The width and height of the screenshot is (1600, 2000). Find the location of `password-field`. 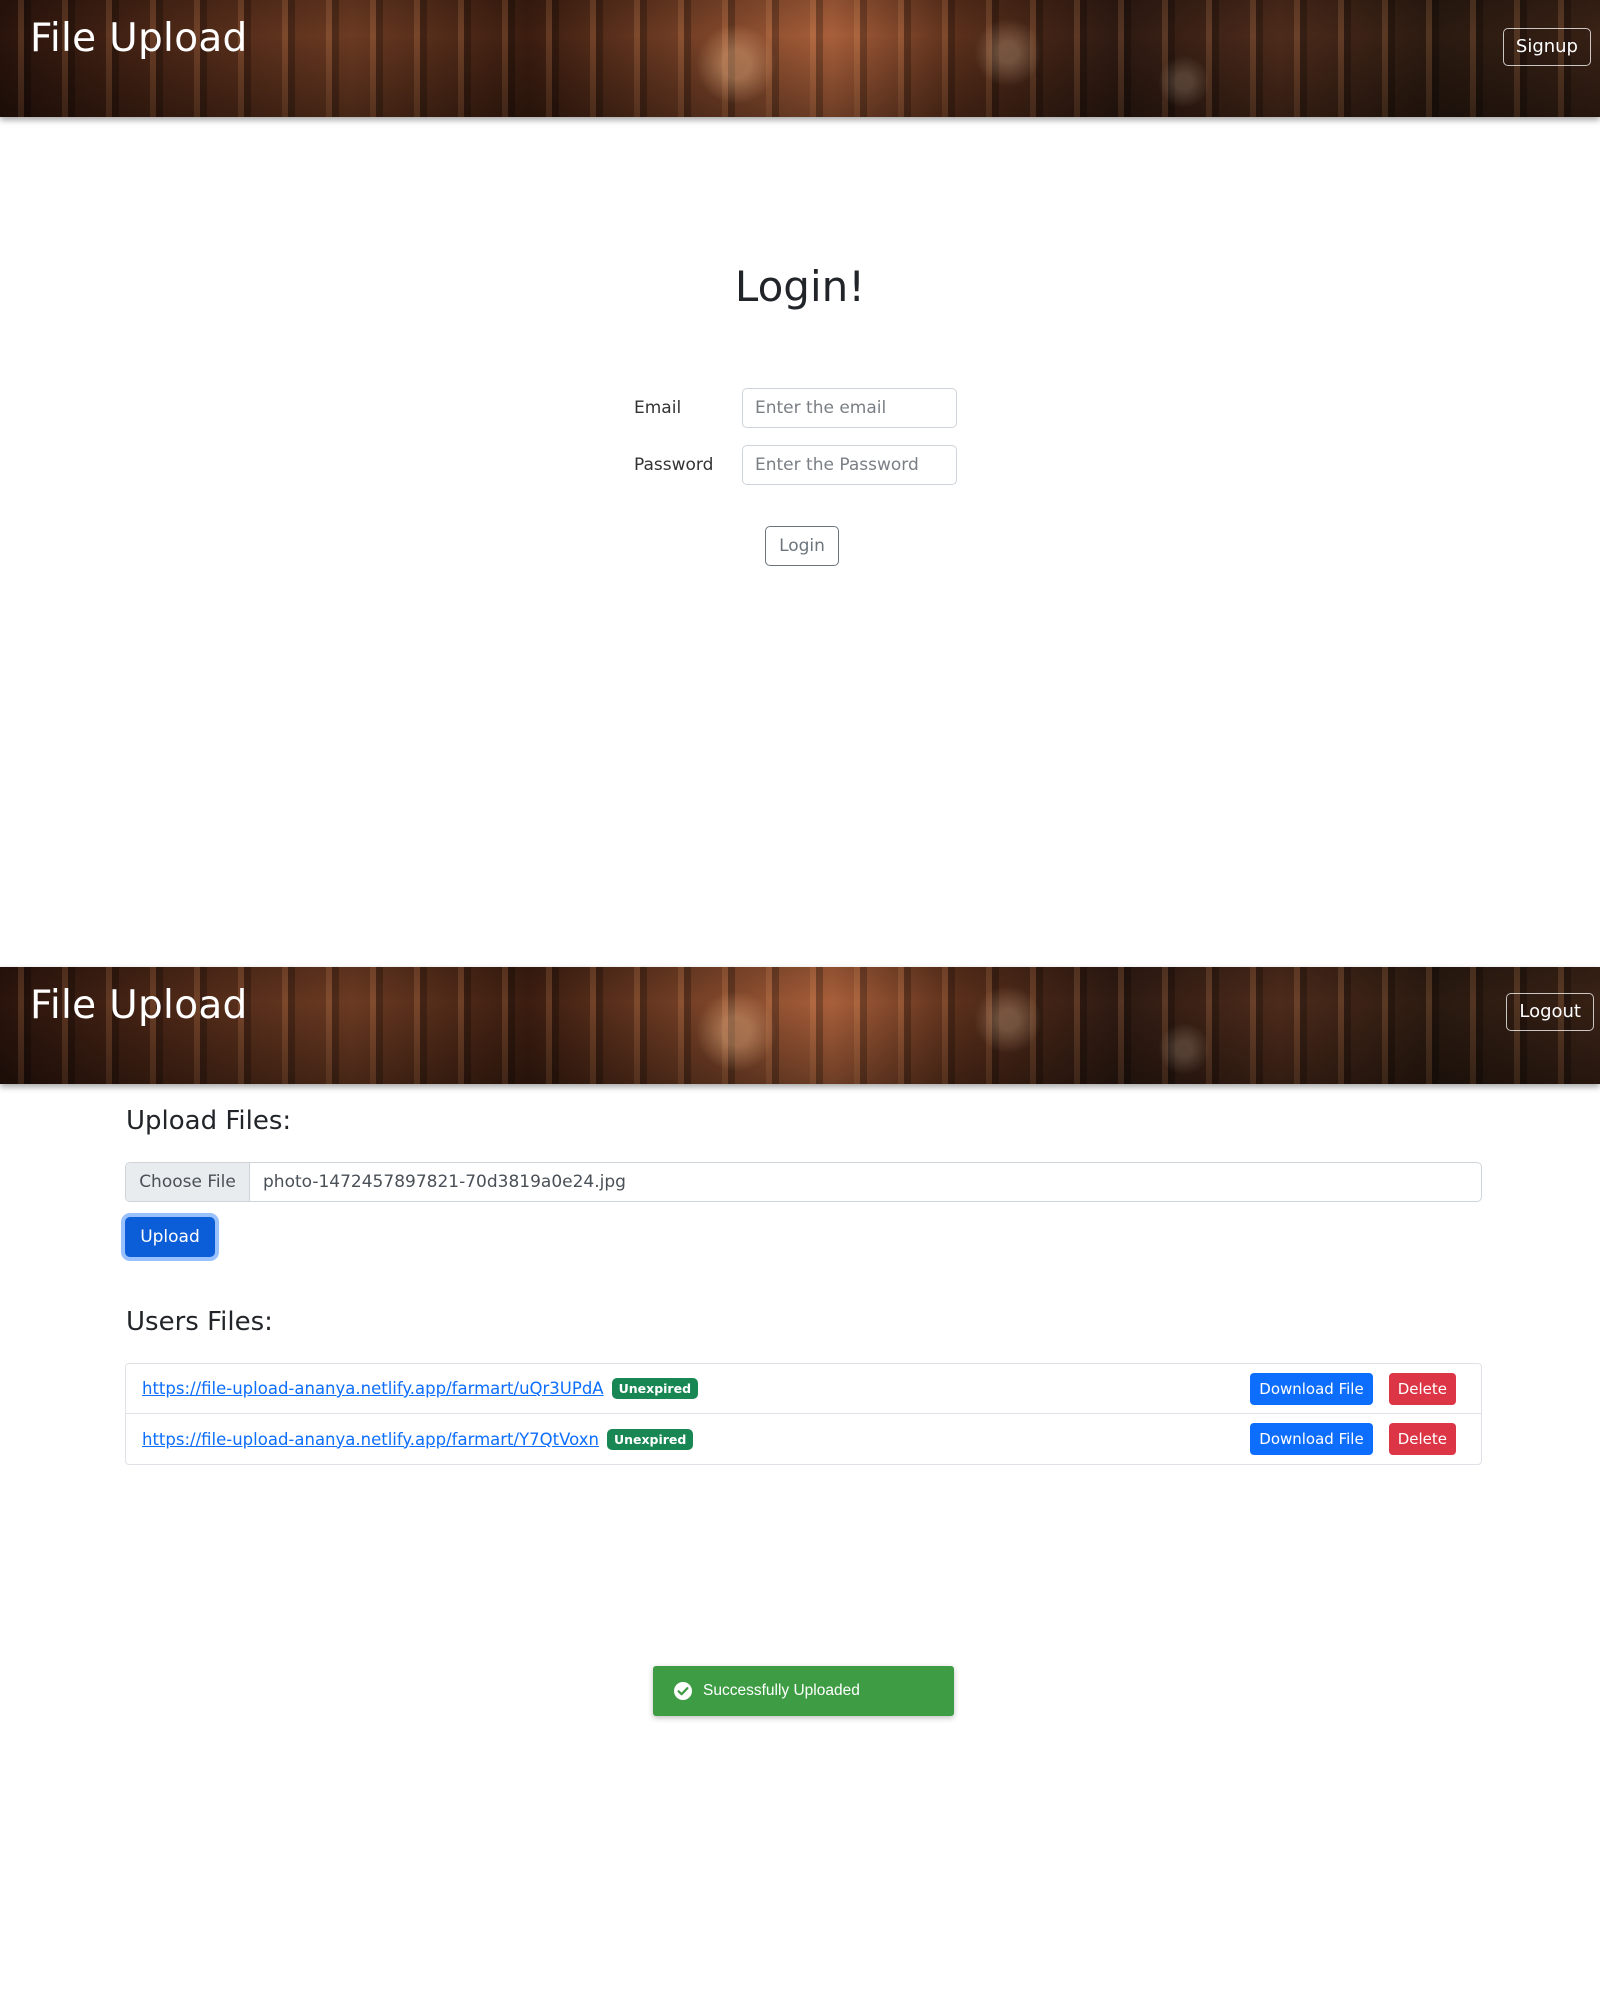

password-field is located at coordinates (849, 465).